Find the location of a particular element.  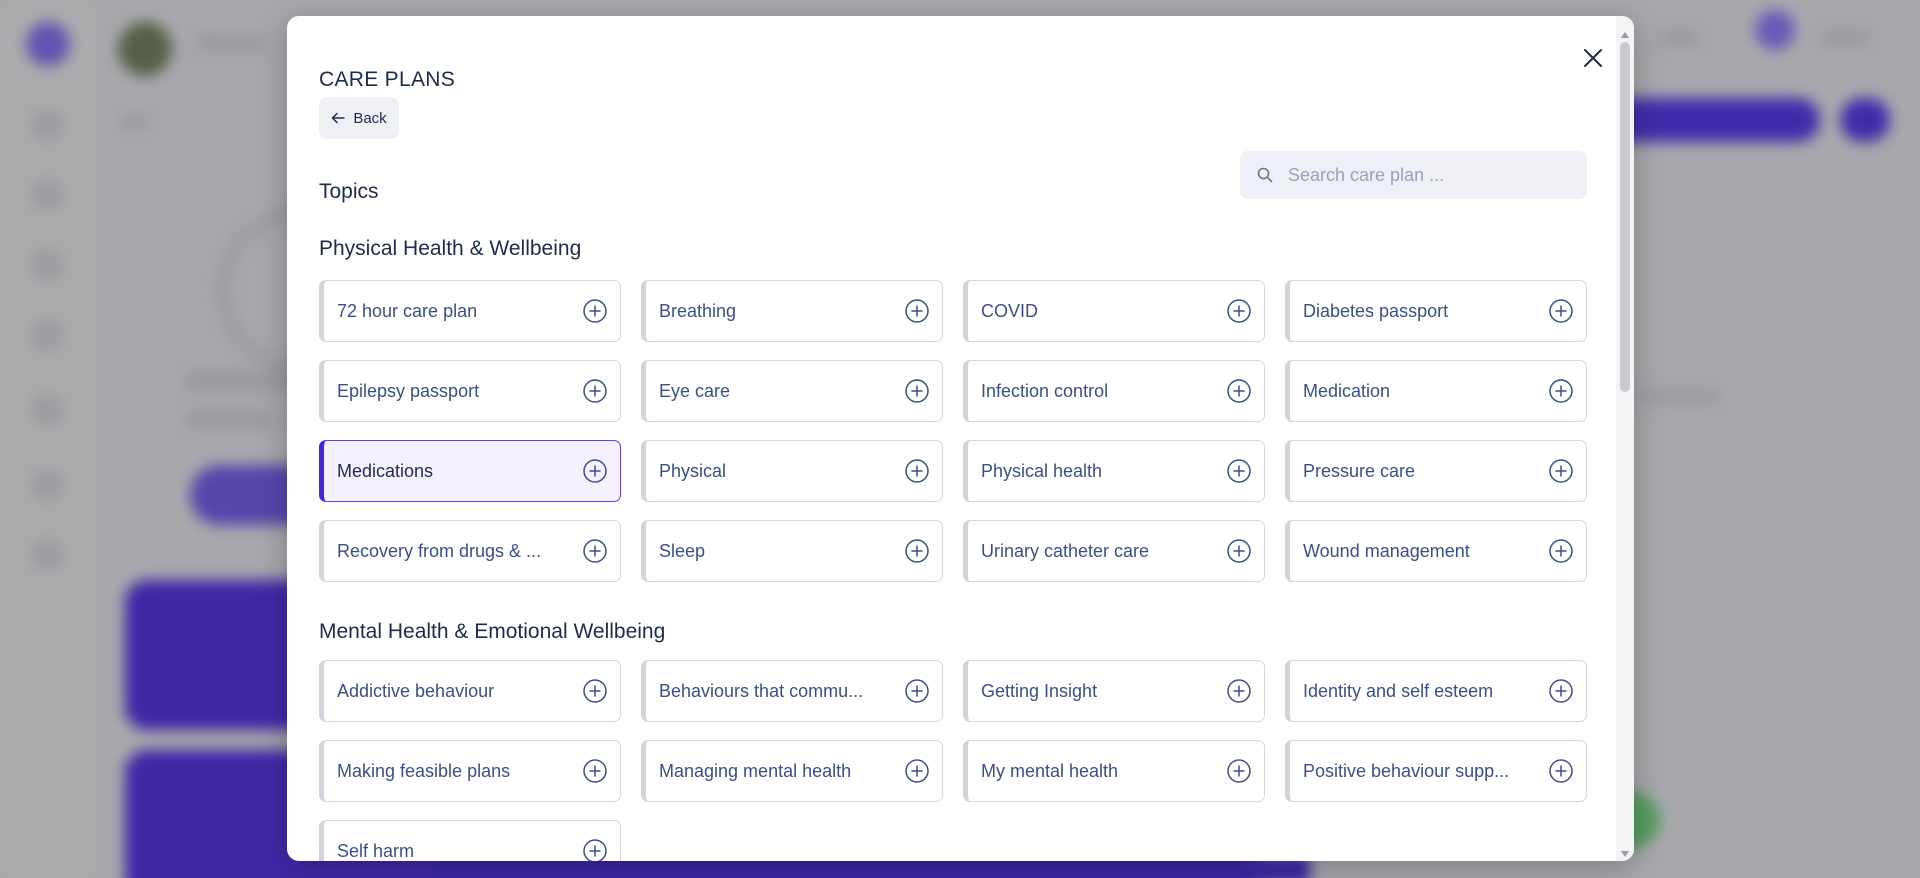

scroll-thumb is located at coordinates (1625, 217).